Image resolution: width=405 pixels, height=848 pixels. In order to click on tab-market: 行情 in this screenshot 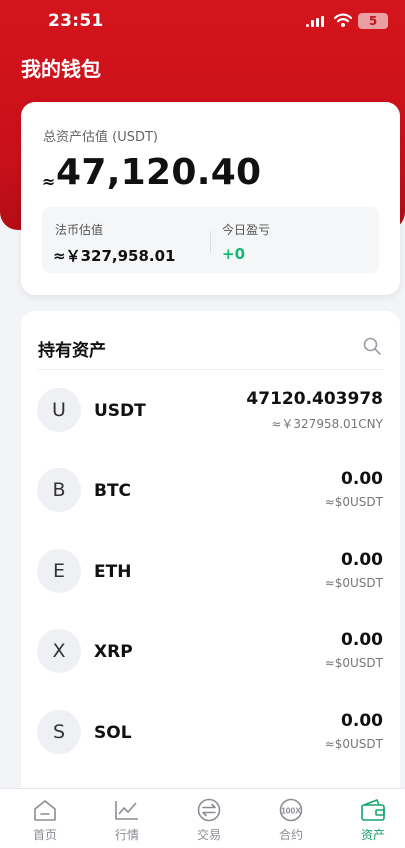, I will do `click(127, 818)`.